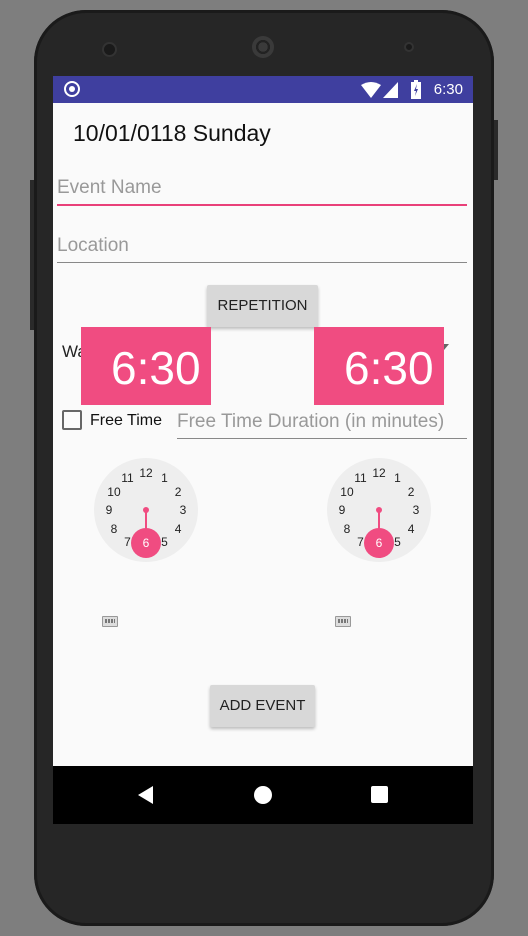 Image resolution: width=528 pixels, height=936 pixels. I want to click on status-bar: 6:30, so click(263, 89).